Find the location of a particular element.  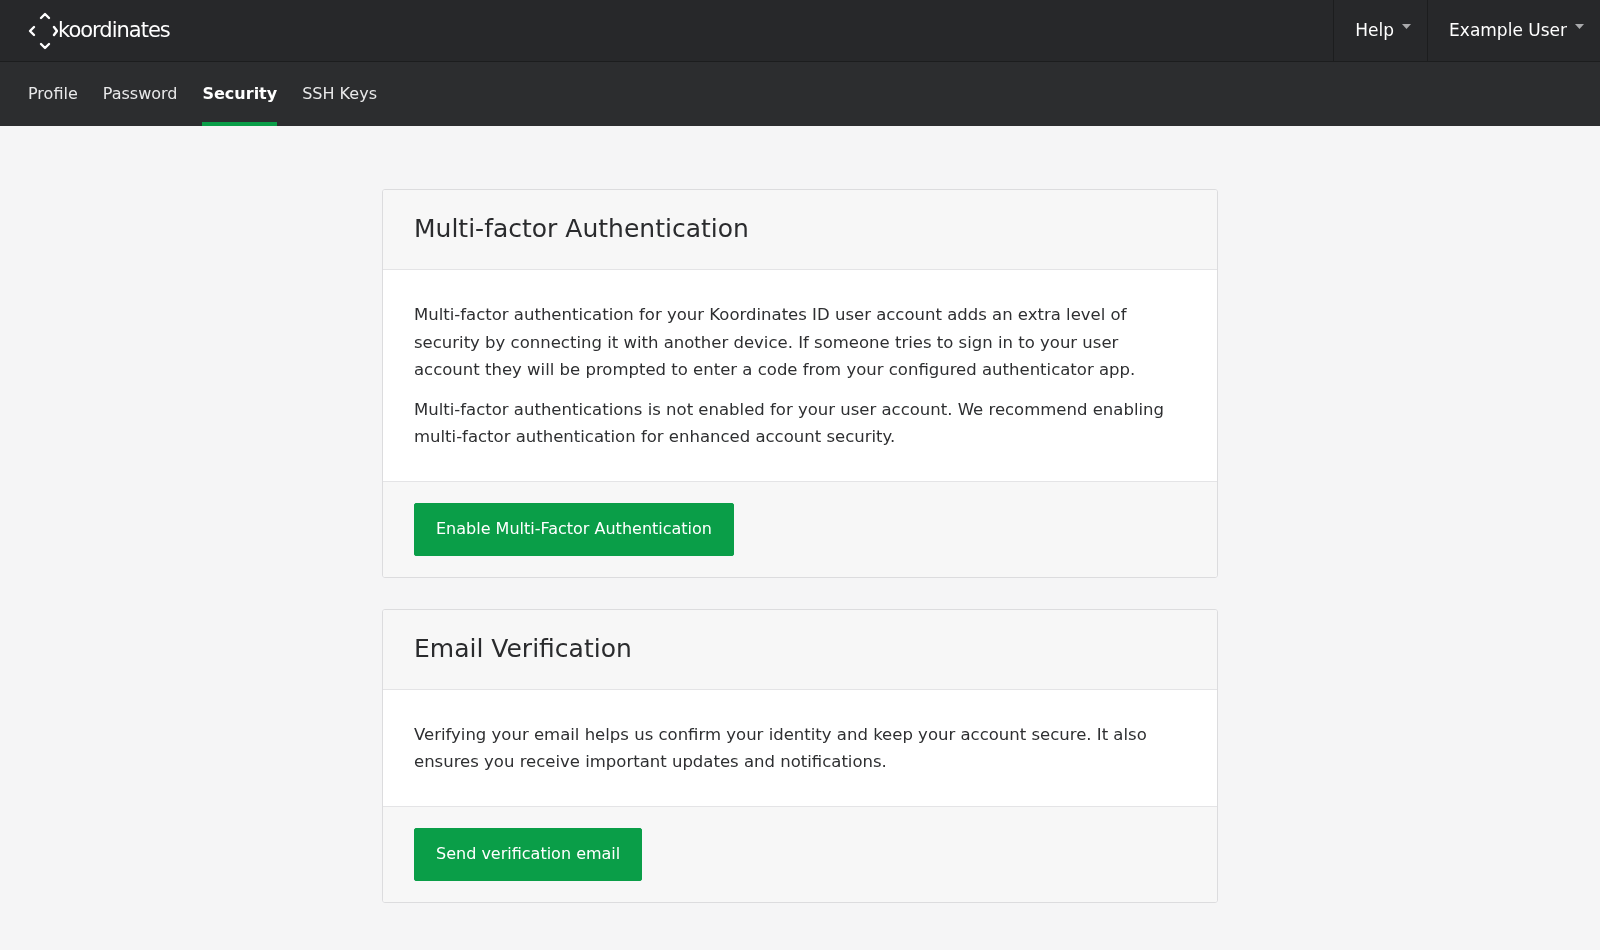

description-text: Verifying your email helps us confirm your identity and keep your account secure. It also ensures you receive important updates and notifications. is located at coordinates (781, 748).